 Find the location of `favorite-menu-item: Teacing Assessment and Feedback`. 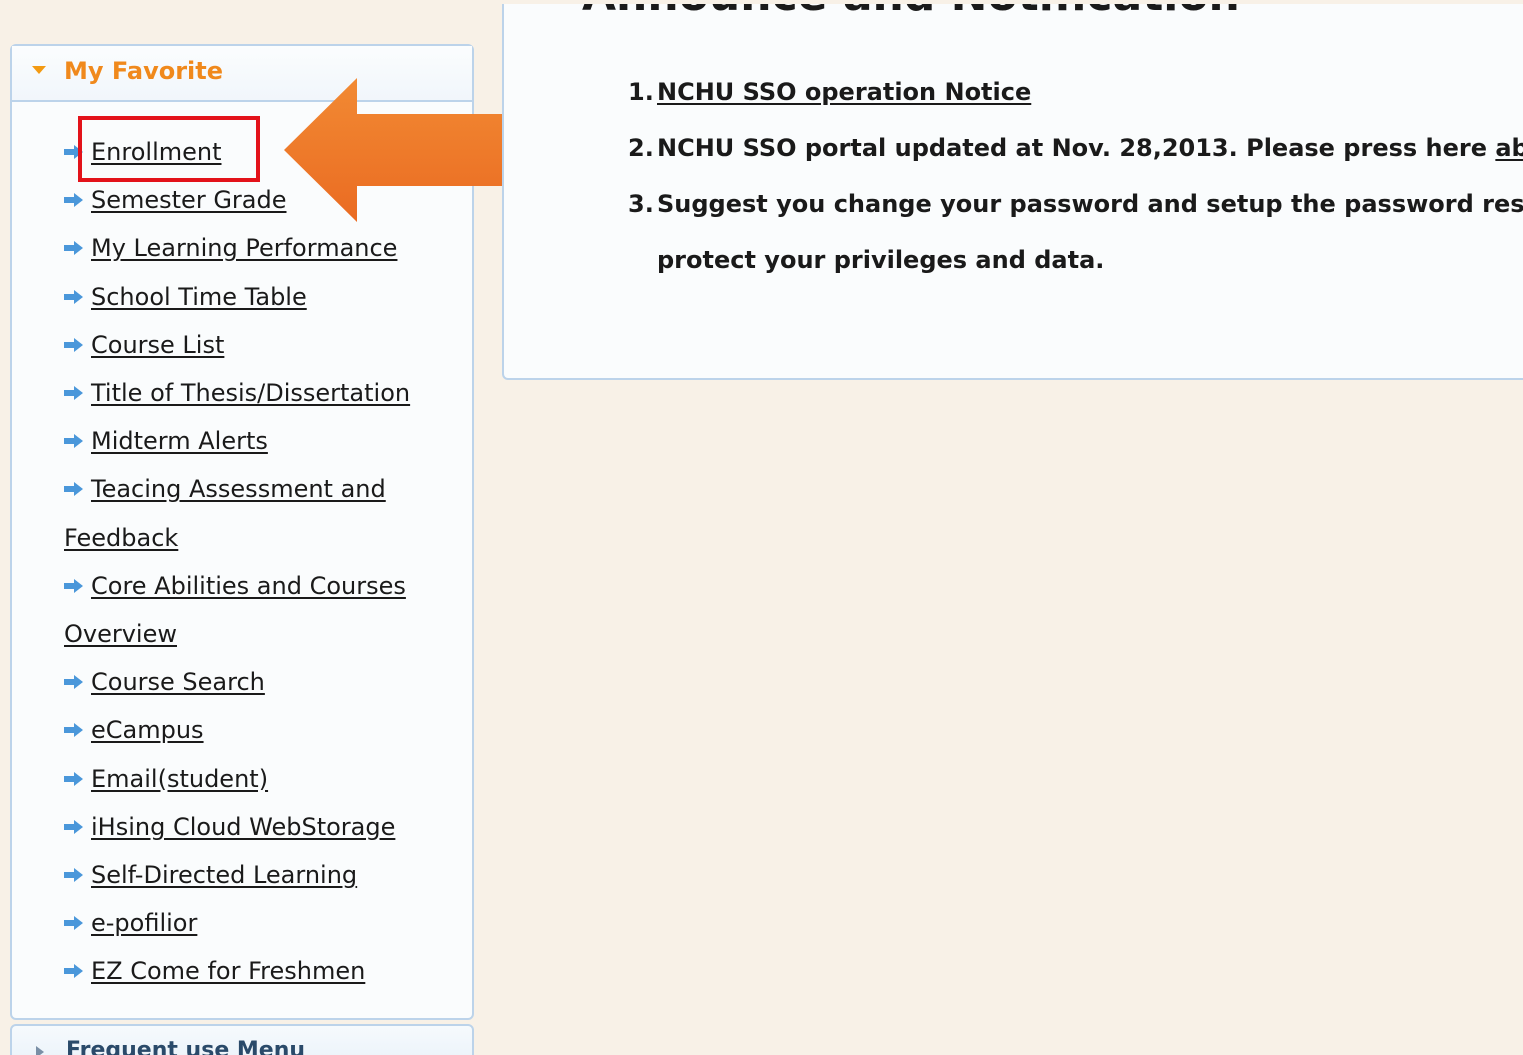

favorite-menu-item: Teacing Assessment and Feedback is located at coordinates (254, 513).